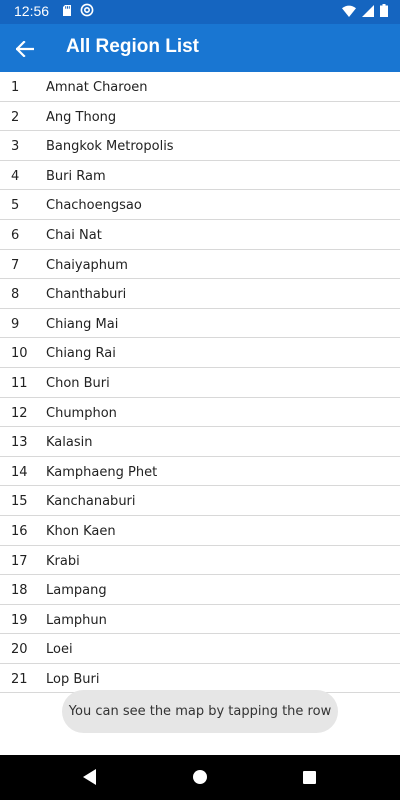  I want to click on region-number: 5, so click(15, 206).